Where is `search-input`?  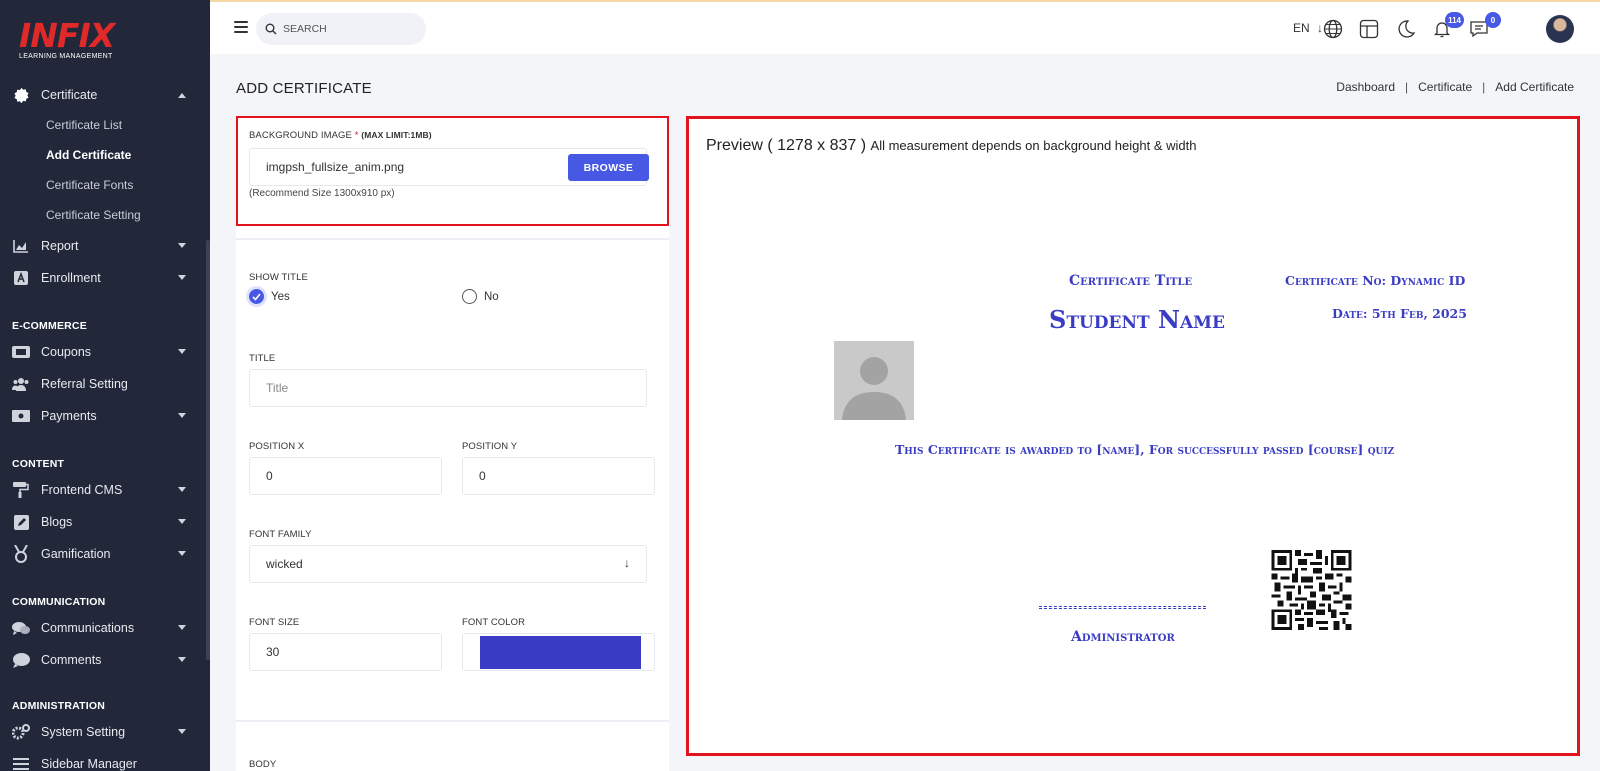 search-input is located at coordinates (343, 29).